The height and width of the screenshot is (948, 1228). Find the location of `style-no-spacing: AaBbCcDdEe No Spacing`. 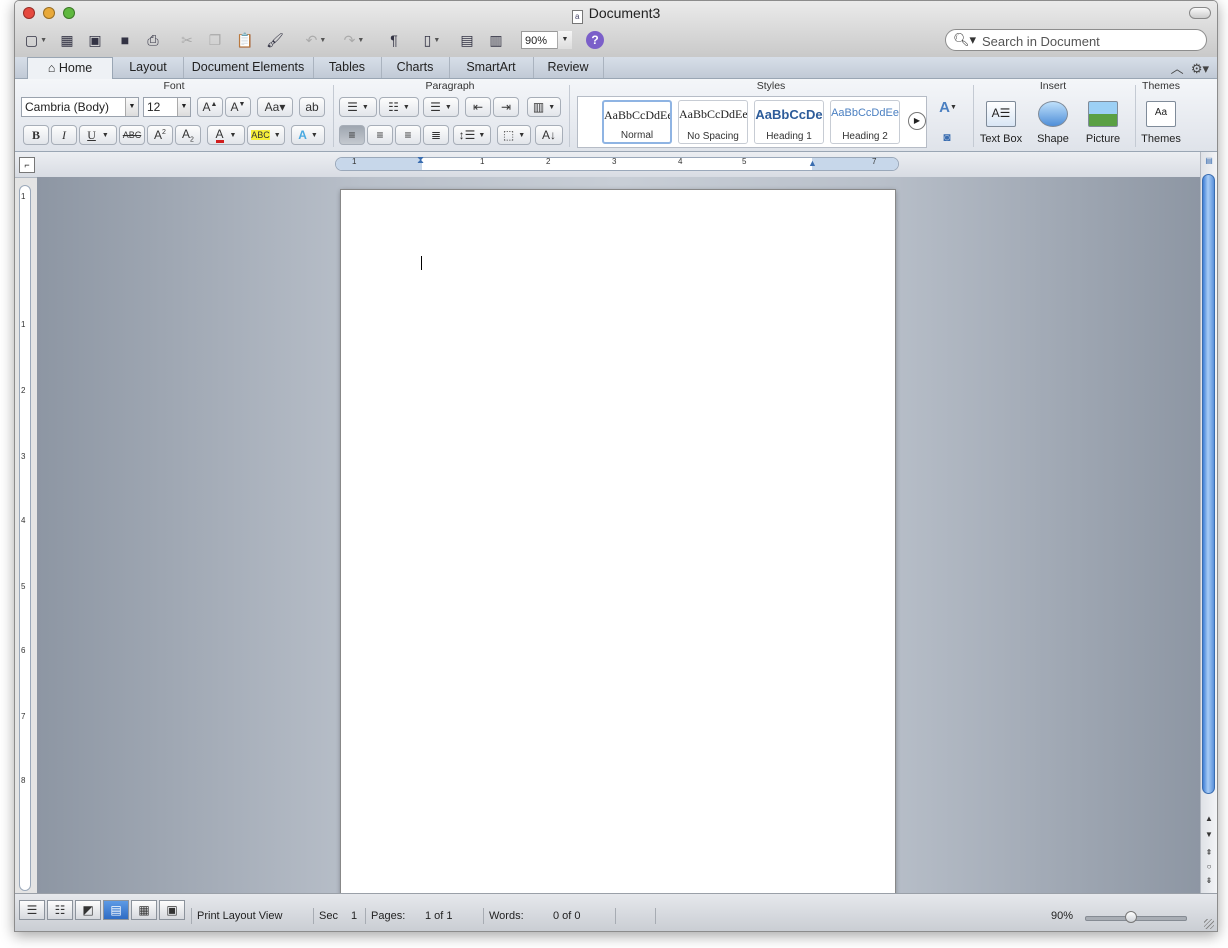

style-no-spacing: AaBbCcDdEe No Spacing is located at coordinates (713, 122).